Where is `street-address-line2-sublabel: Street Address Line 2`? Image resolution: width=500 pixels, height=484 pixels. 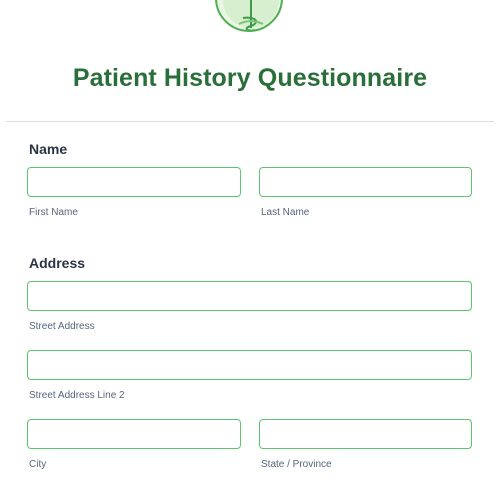 street-address-line2-sublabel: Street Address Line 2 is located at coordinates (77, 395).